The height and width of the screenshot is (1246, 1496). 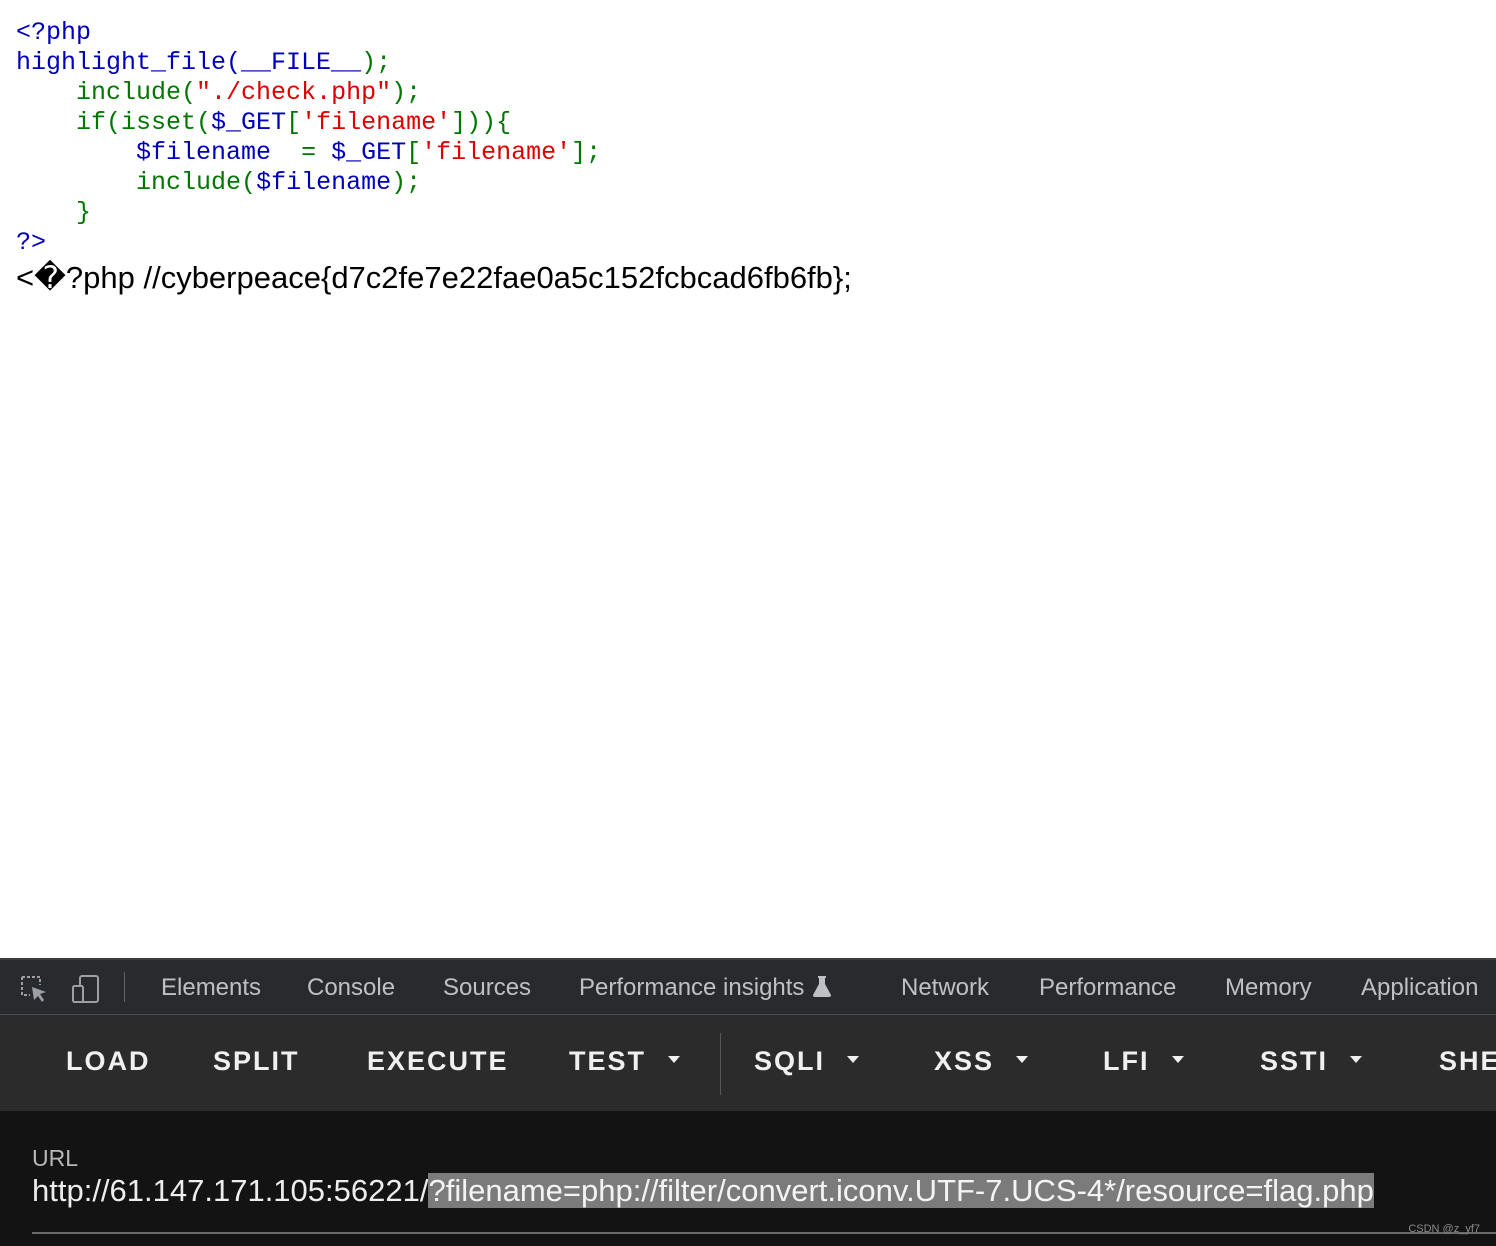 What do you see at coordinates (1268, 988) in the screenshot?
I see `tab-memory: Memory` at bounding box center [1268, 988].